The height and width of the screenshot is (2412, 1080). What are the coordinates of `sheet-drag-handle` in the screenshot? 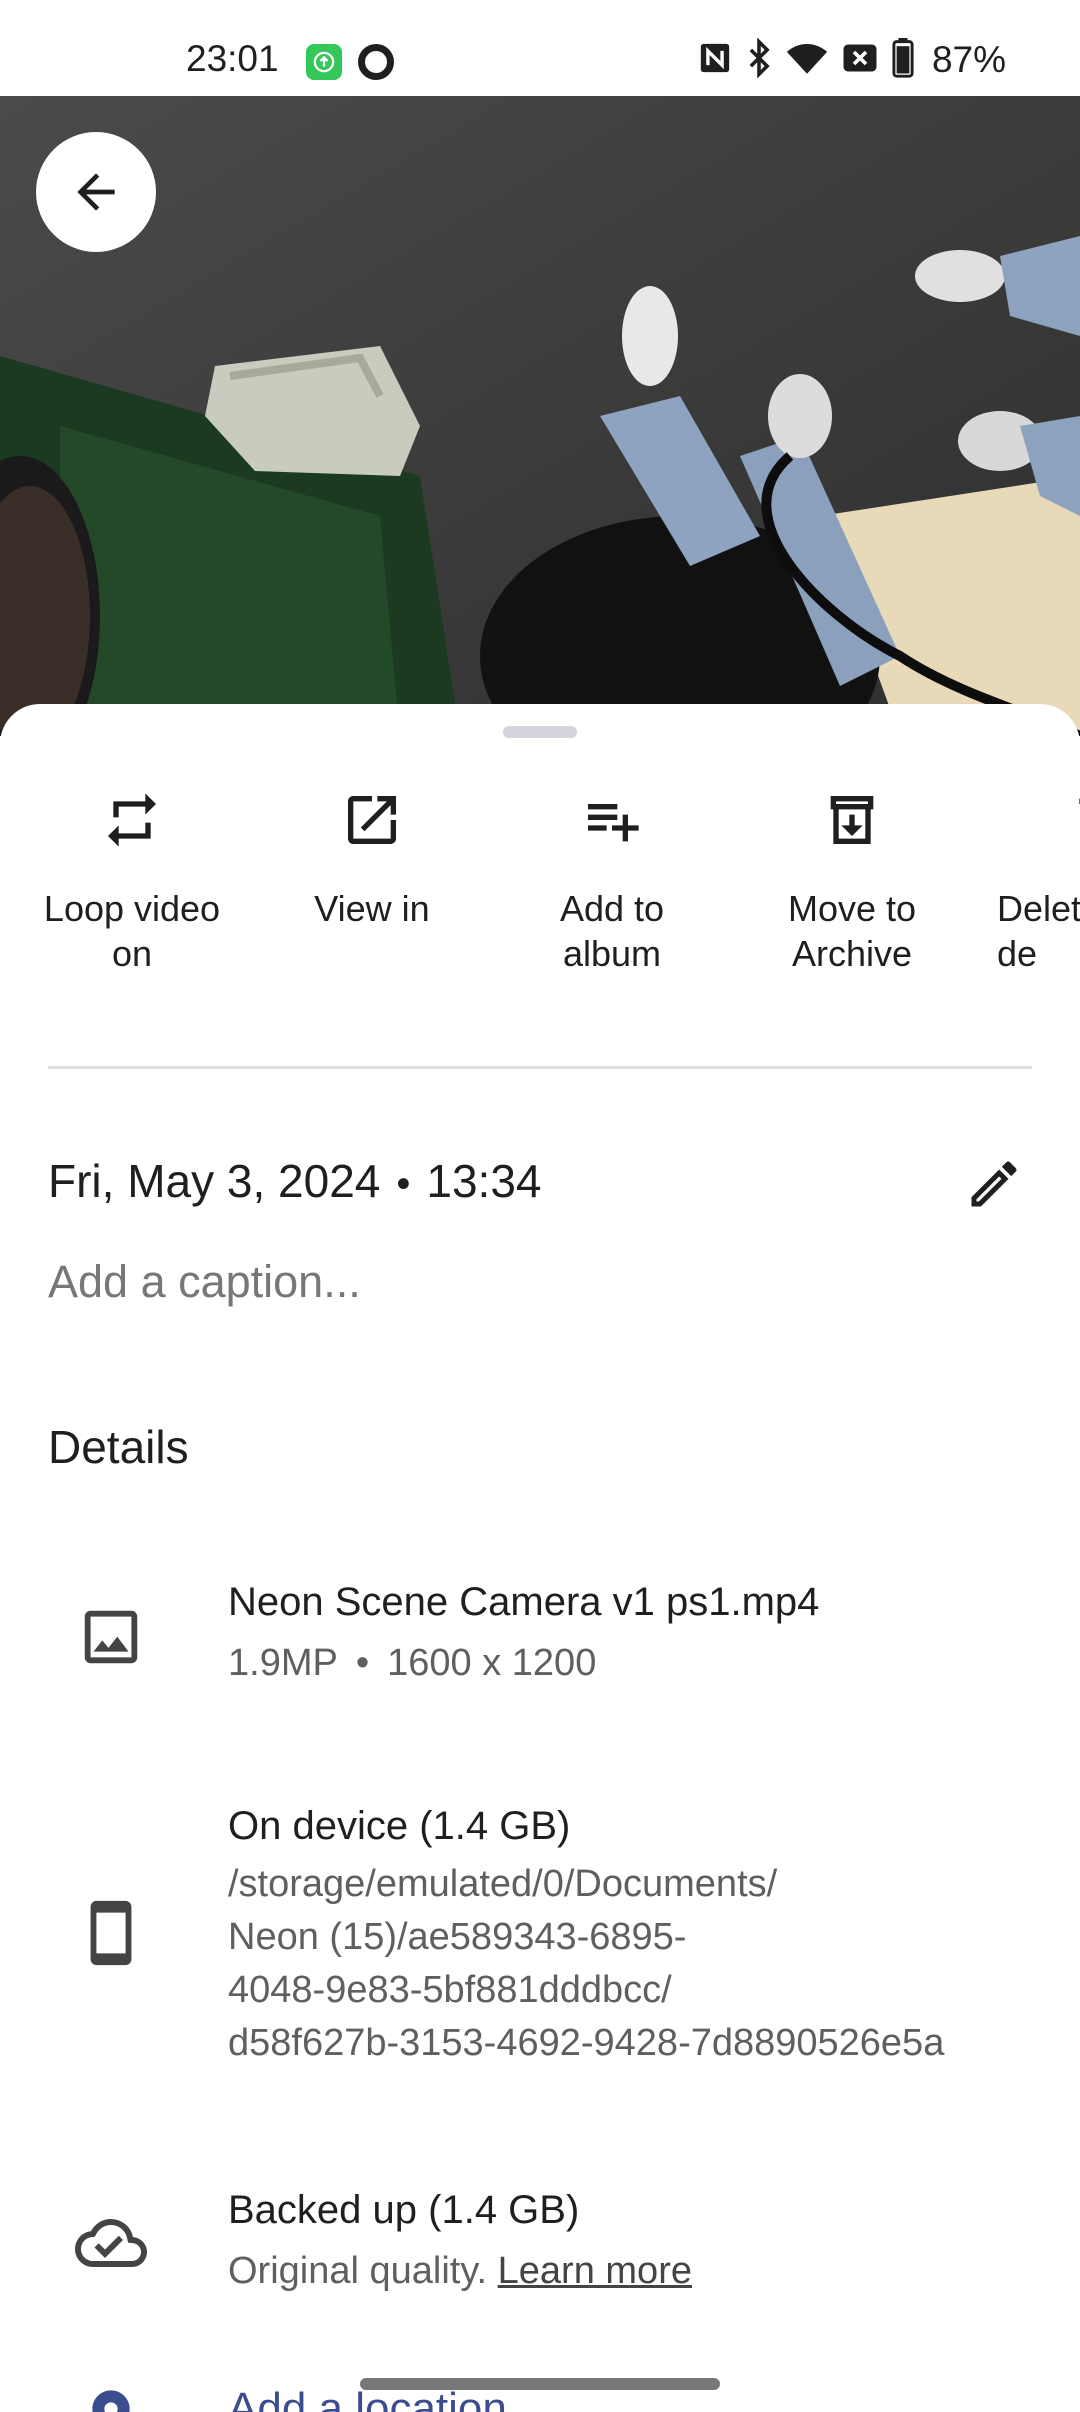 It's located at (540, 732).